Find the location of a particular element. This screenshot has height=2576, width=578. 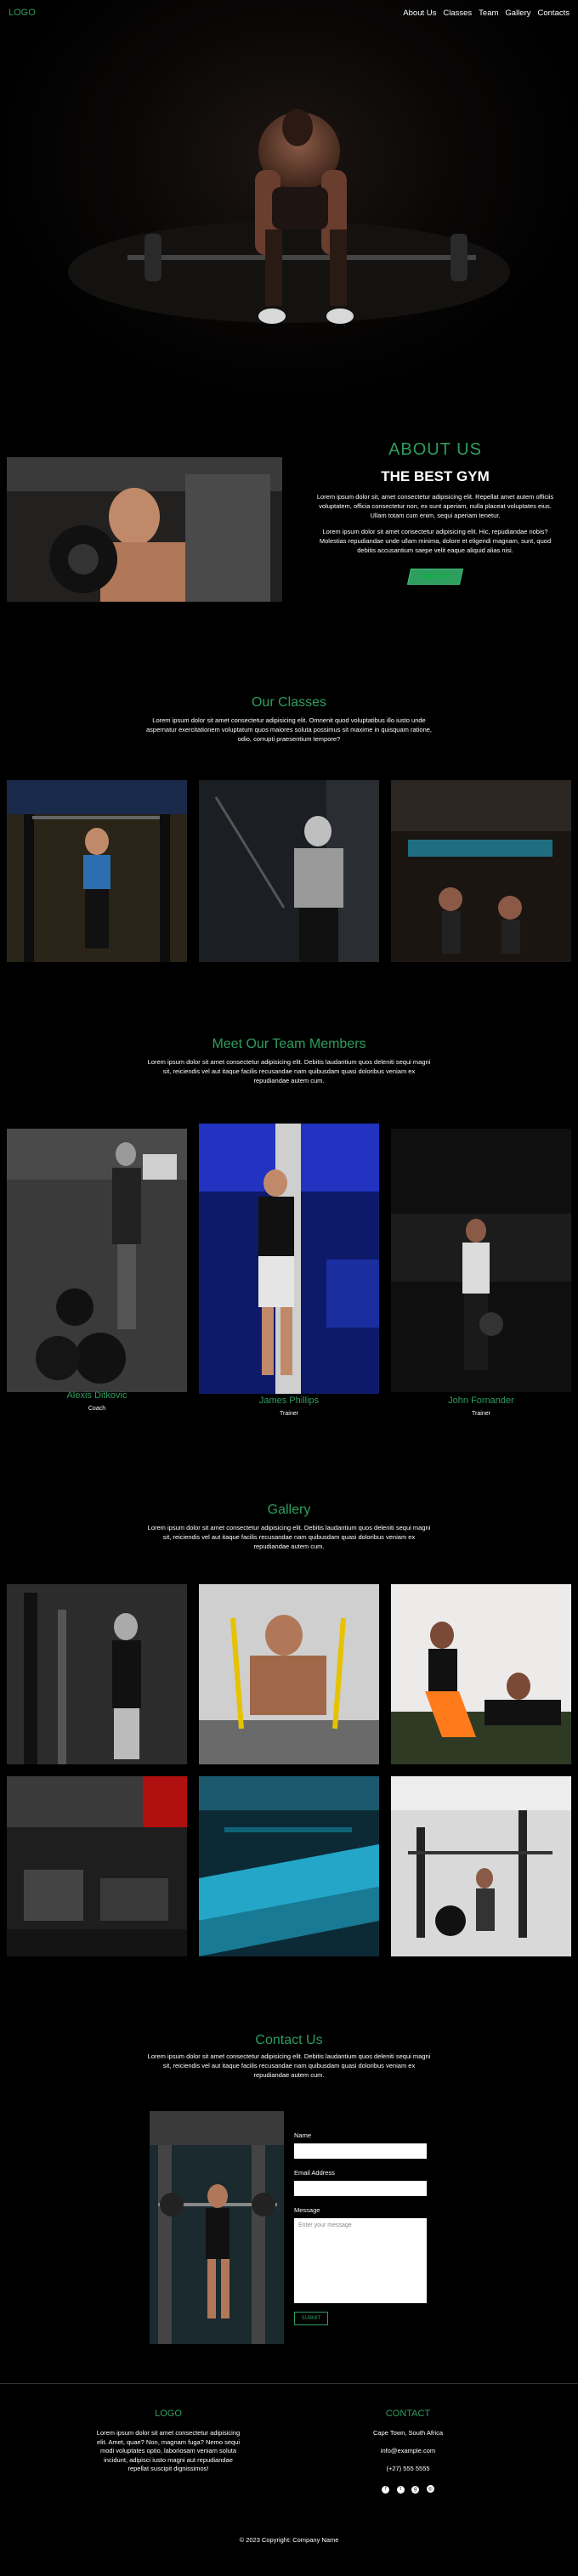

footer-phone: (+27) 555 5555 is located at coordinates (408, 2468).